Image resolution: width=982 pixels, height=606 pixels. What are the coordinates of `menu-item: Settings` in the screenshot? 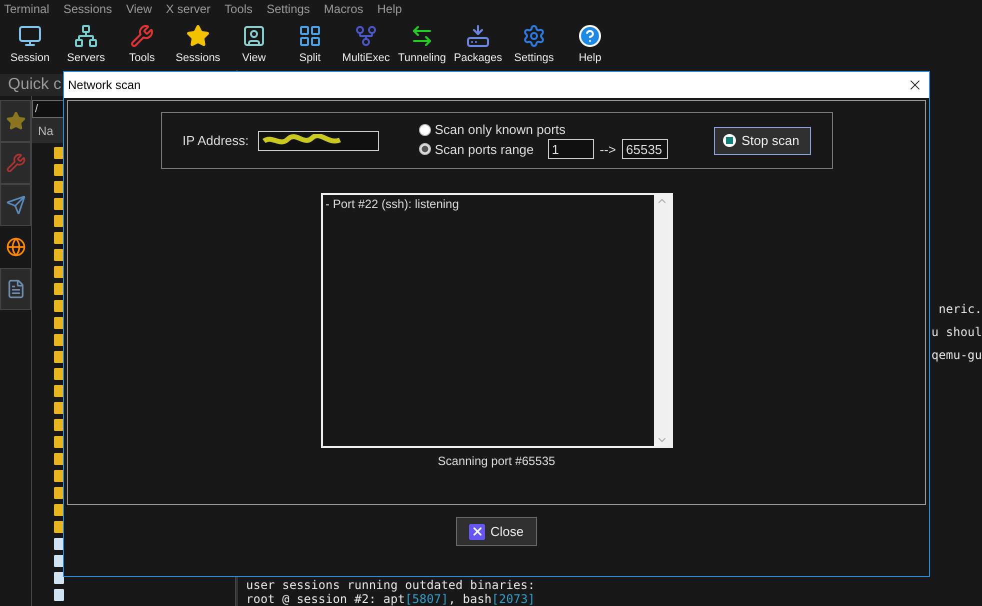 It's located at (288, 9).